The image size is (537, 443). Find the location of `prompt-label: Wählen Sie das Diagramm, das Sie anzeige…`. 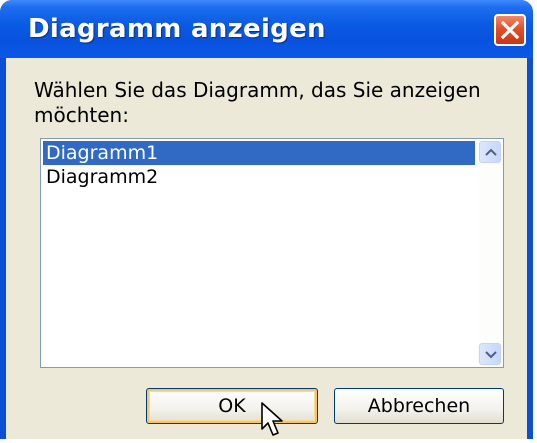

prompt-label: Wählen Sie das Diagramm, das Sie anzeige… is located at coordinates (257, 102).